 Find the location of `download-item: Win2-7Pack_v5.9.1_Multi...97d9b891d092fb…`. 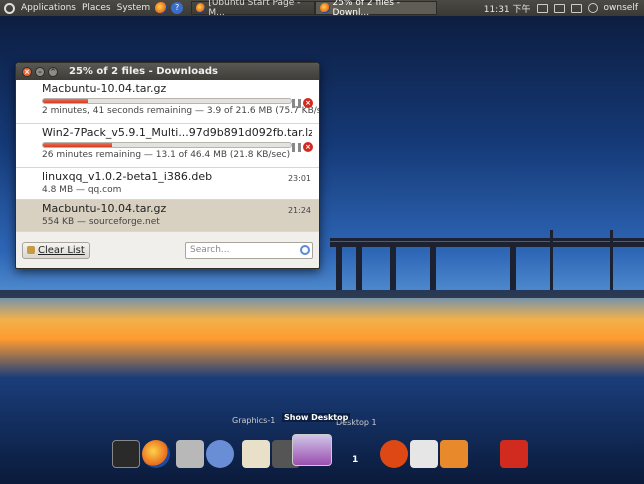

download-item: Win2-7Pack_v5.9.1_Multi...97d9b891d092fb… is located at coordinates (167, 146).